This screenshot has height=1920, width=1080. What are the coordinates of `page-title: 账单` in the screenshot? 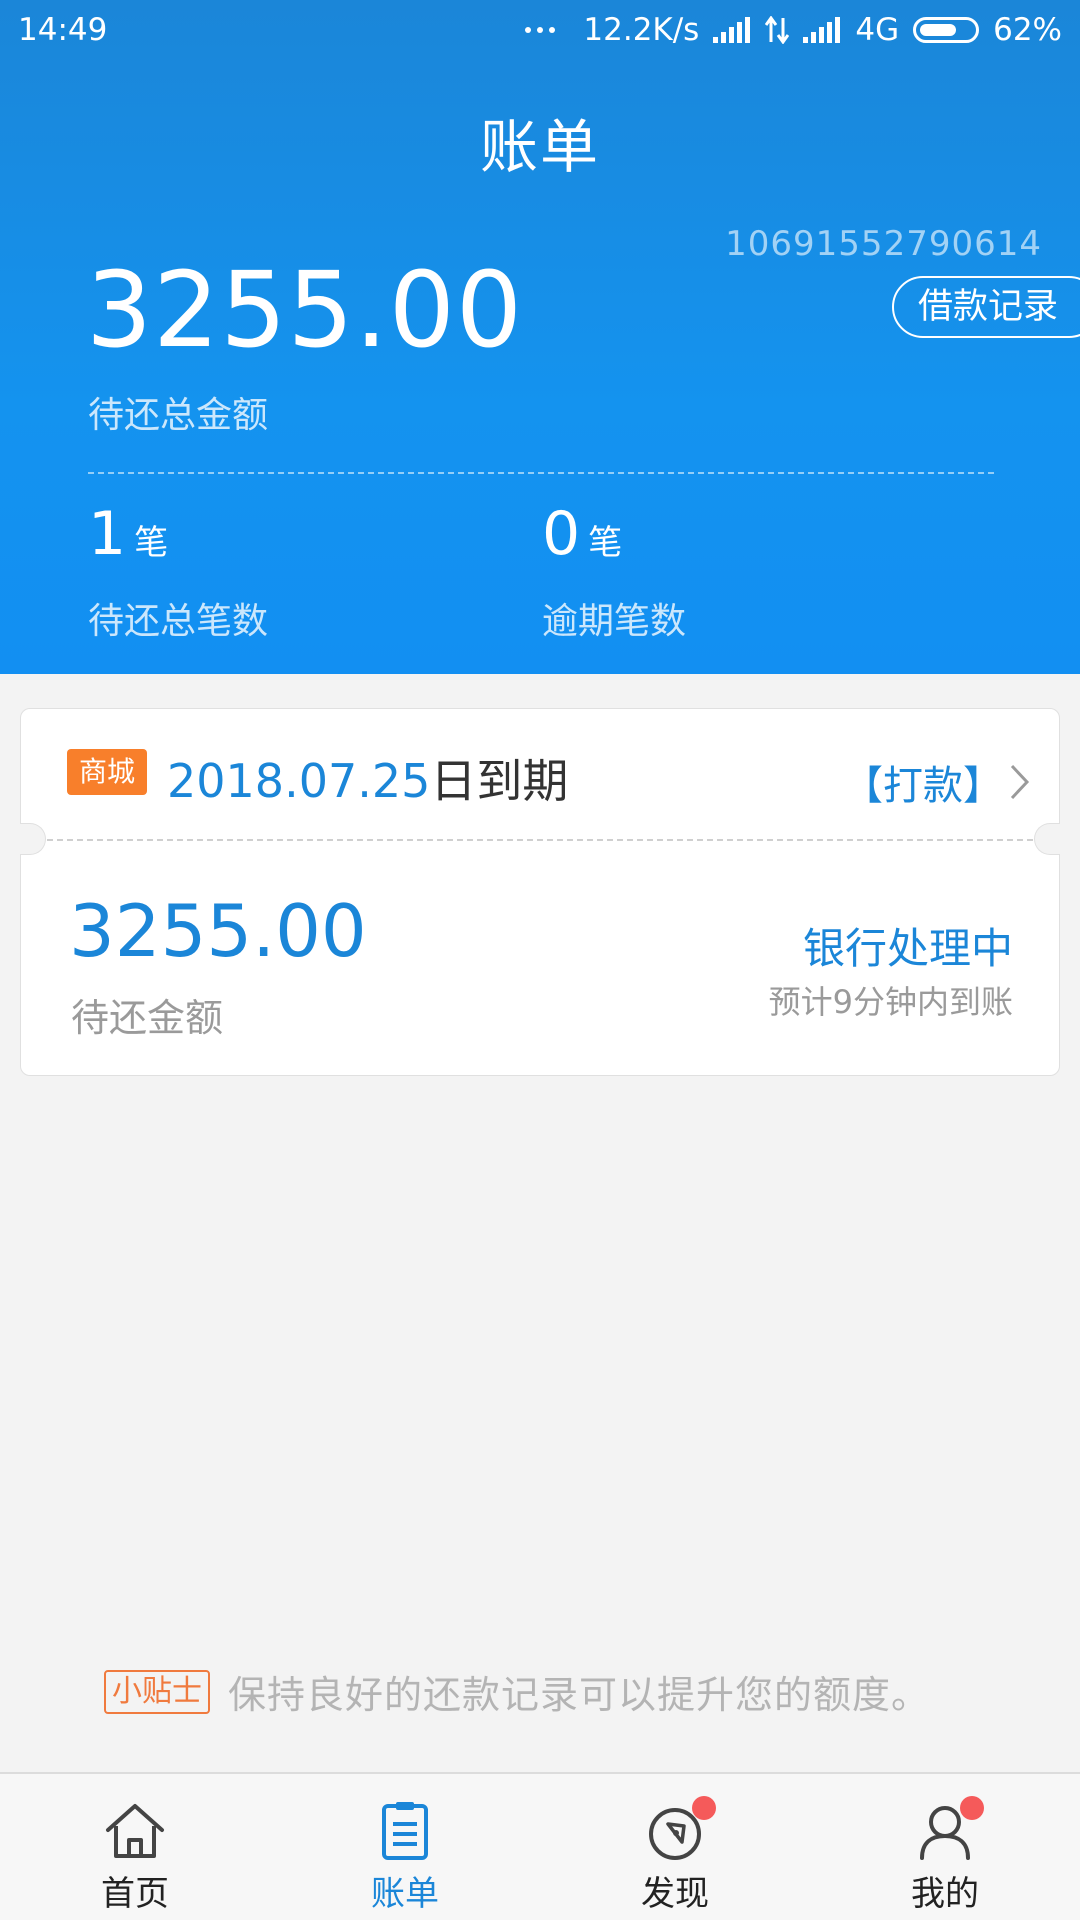 It's located at (539, 147).